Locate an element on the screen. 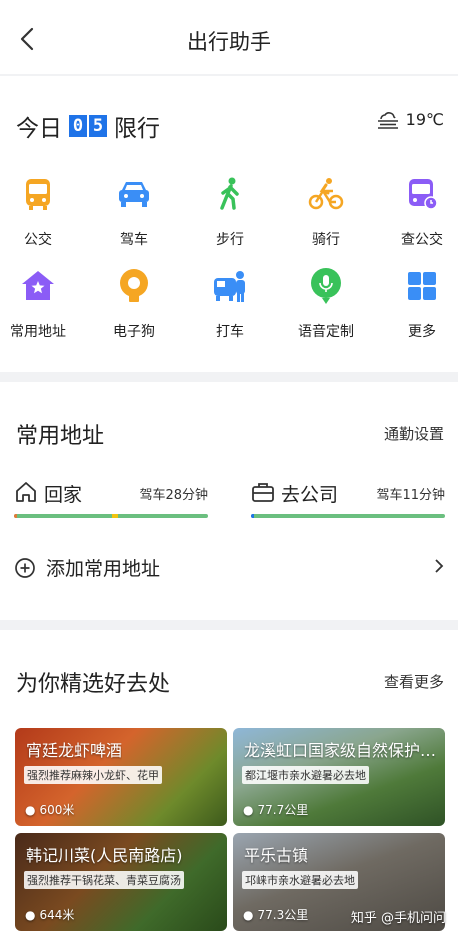 The height and width of the screenshot is (938, 458). place-distance: ● 77.7公里 is located at coordinates (275, 809).